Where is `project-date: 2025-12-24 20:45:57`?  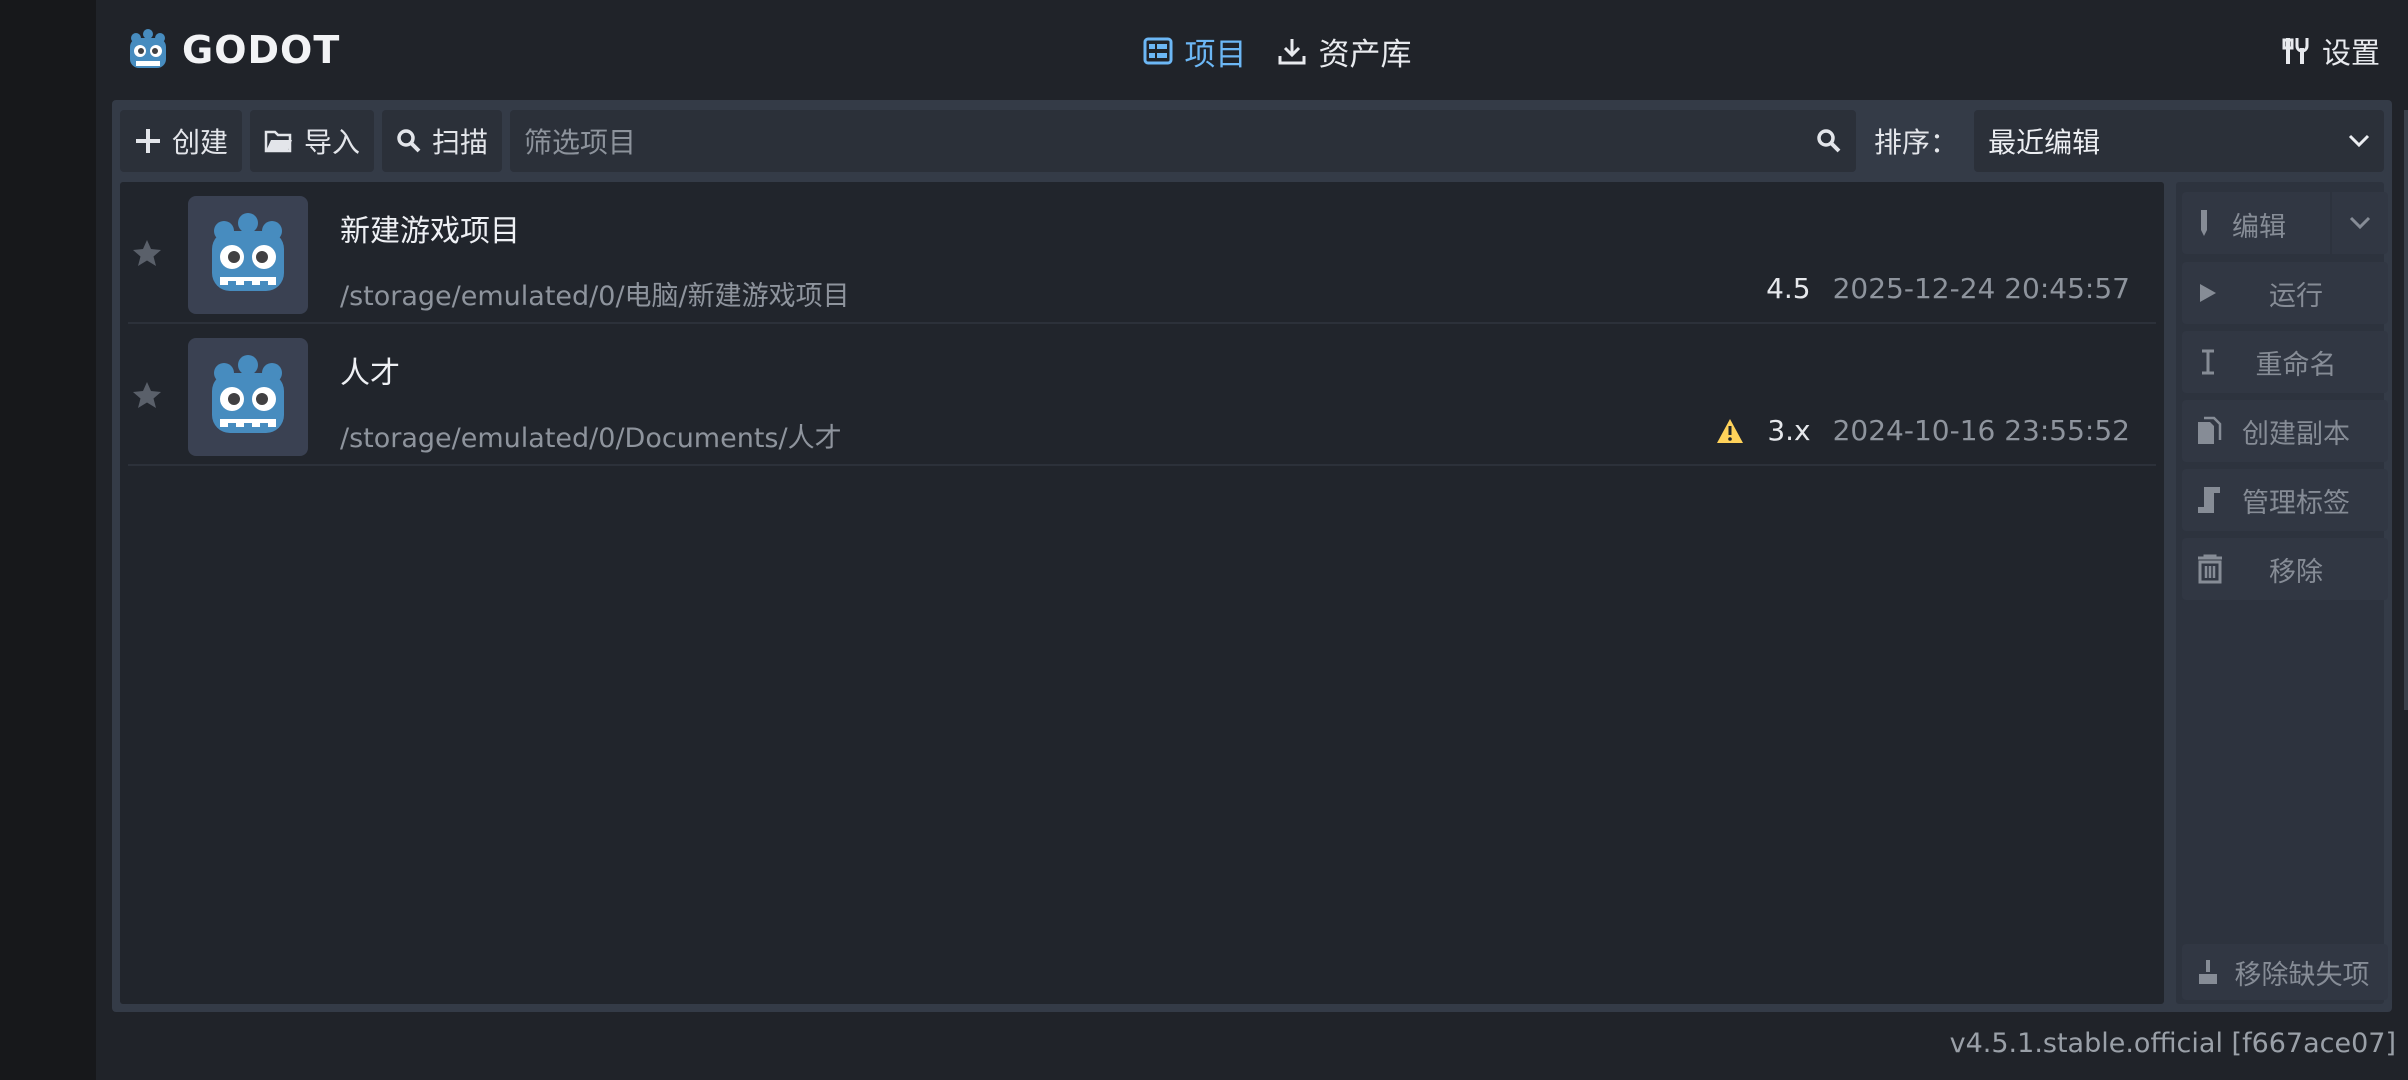
project-date: 2025-12-24 20:45:57 is located at coordinates (1981, 288).